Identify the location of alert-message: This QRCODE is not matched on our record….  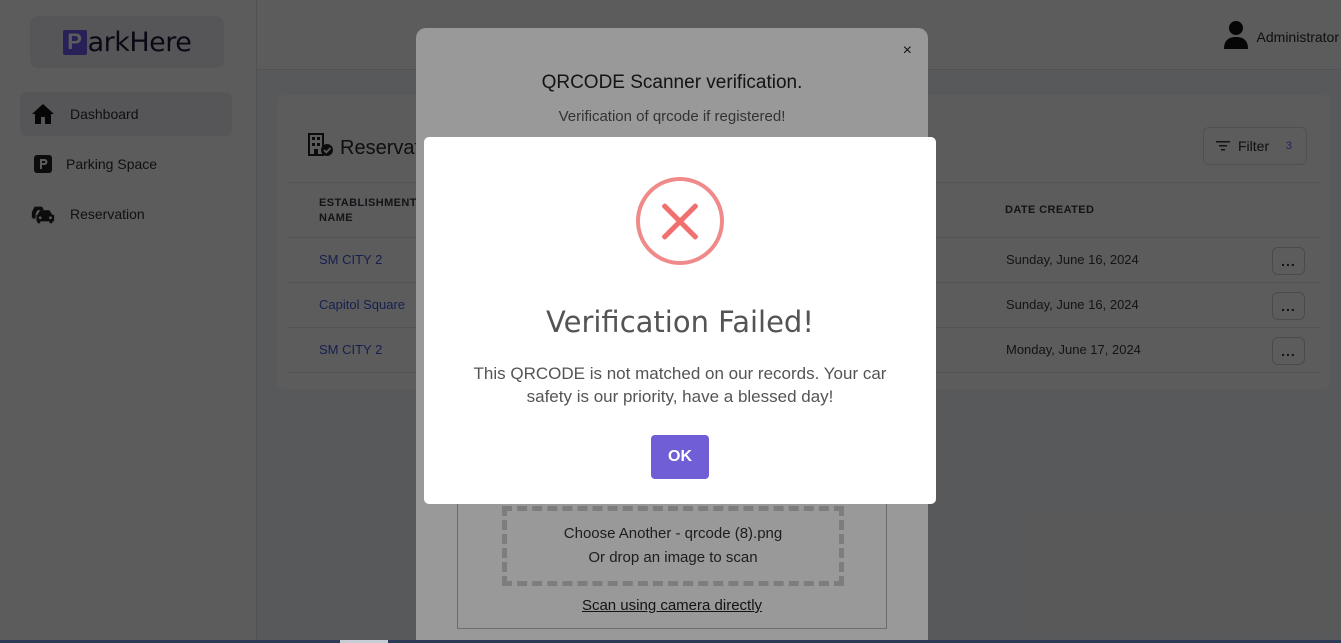
(680, 385).